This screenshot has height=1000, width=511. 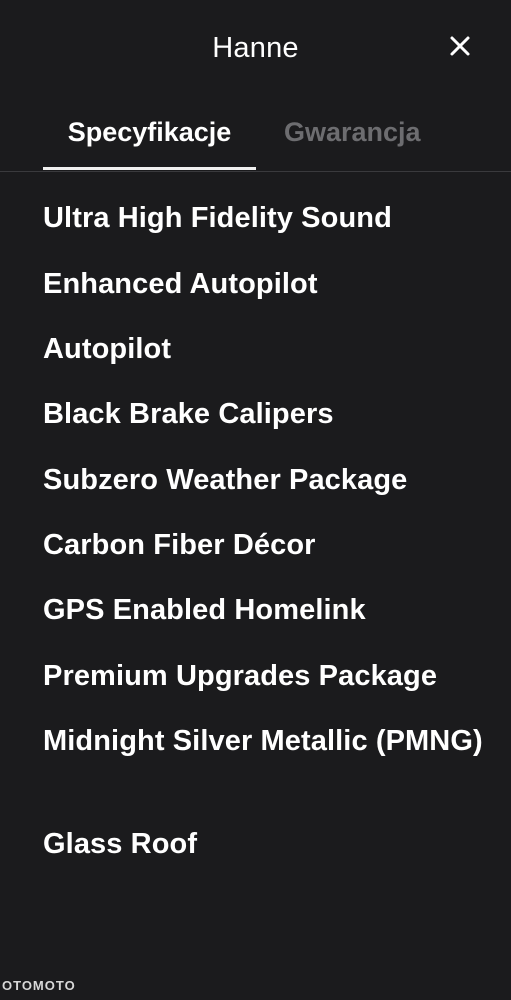 I want to click on feature-item: Ultra High Fidelity Sound, so click(x=217, y=218).